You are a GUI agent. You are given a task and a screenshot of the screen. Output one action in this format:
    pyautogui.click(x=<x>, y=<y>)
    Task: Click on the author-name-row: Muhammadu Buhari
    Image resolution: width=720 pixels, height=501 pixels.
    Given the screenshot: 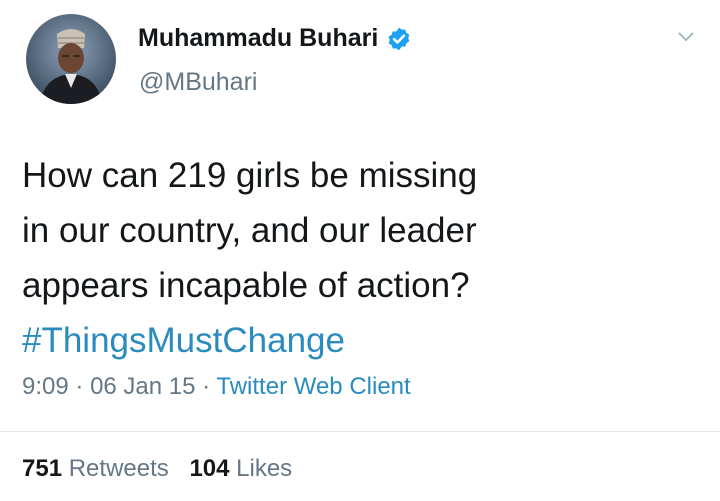 What is the action you would take?
    pyautogui.click(x=275, y=38)
    